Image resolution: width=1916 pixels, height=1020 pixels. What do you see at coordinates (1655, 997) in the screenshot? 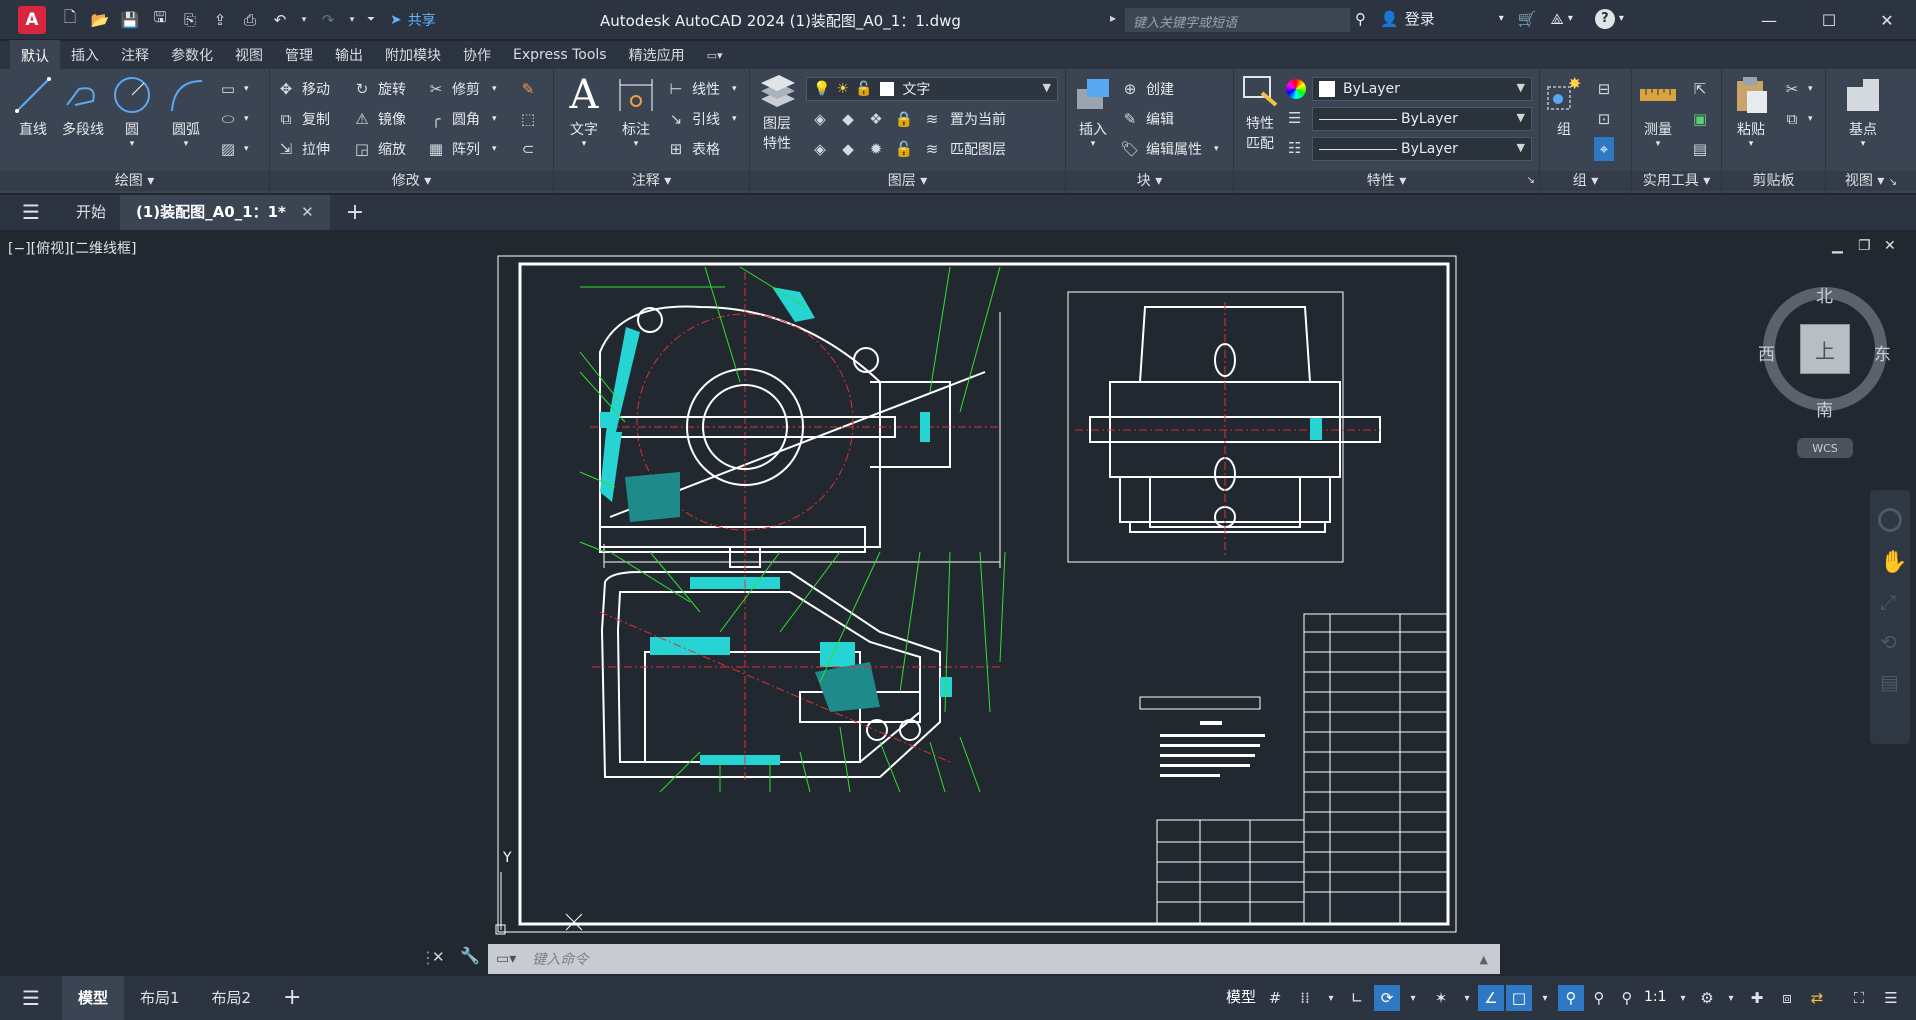
I see `annotation-scale-value: 1:1` at bounding box center [1655, 997].